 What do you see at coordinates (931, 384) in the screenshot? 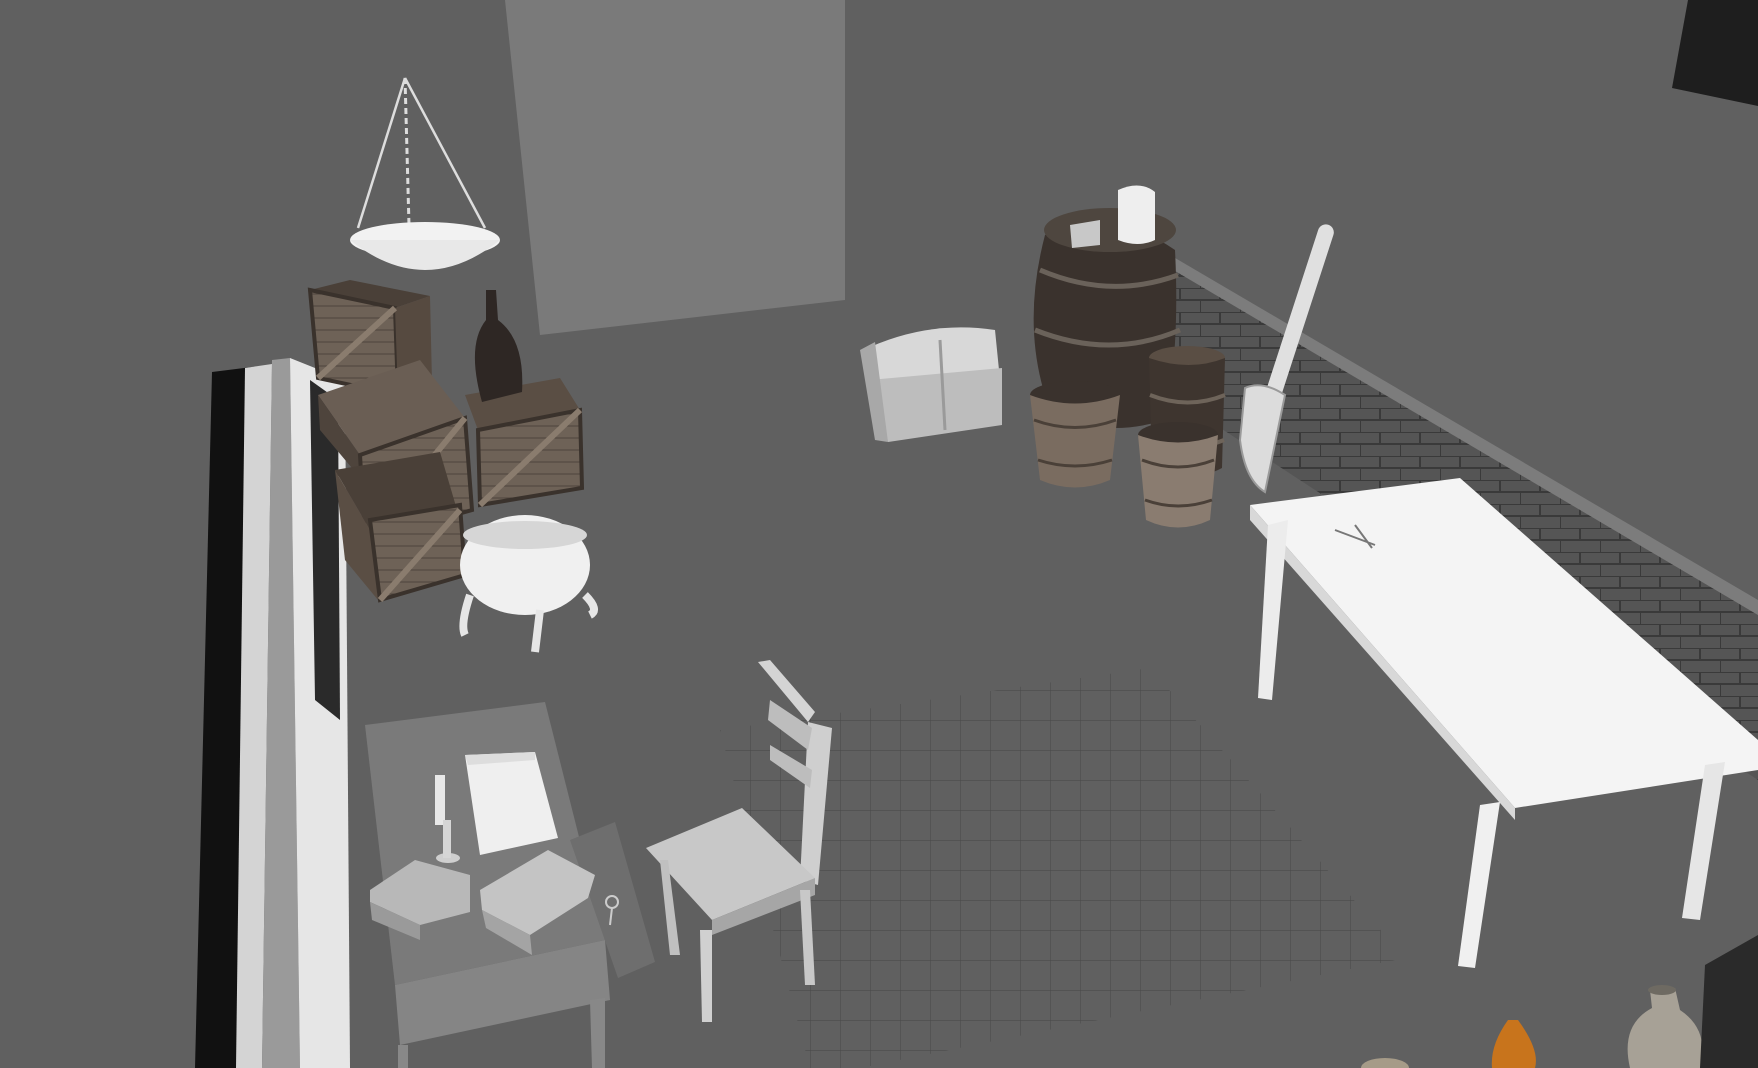
I see `treasure-chest` at bounding box center [931, 384].